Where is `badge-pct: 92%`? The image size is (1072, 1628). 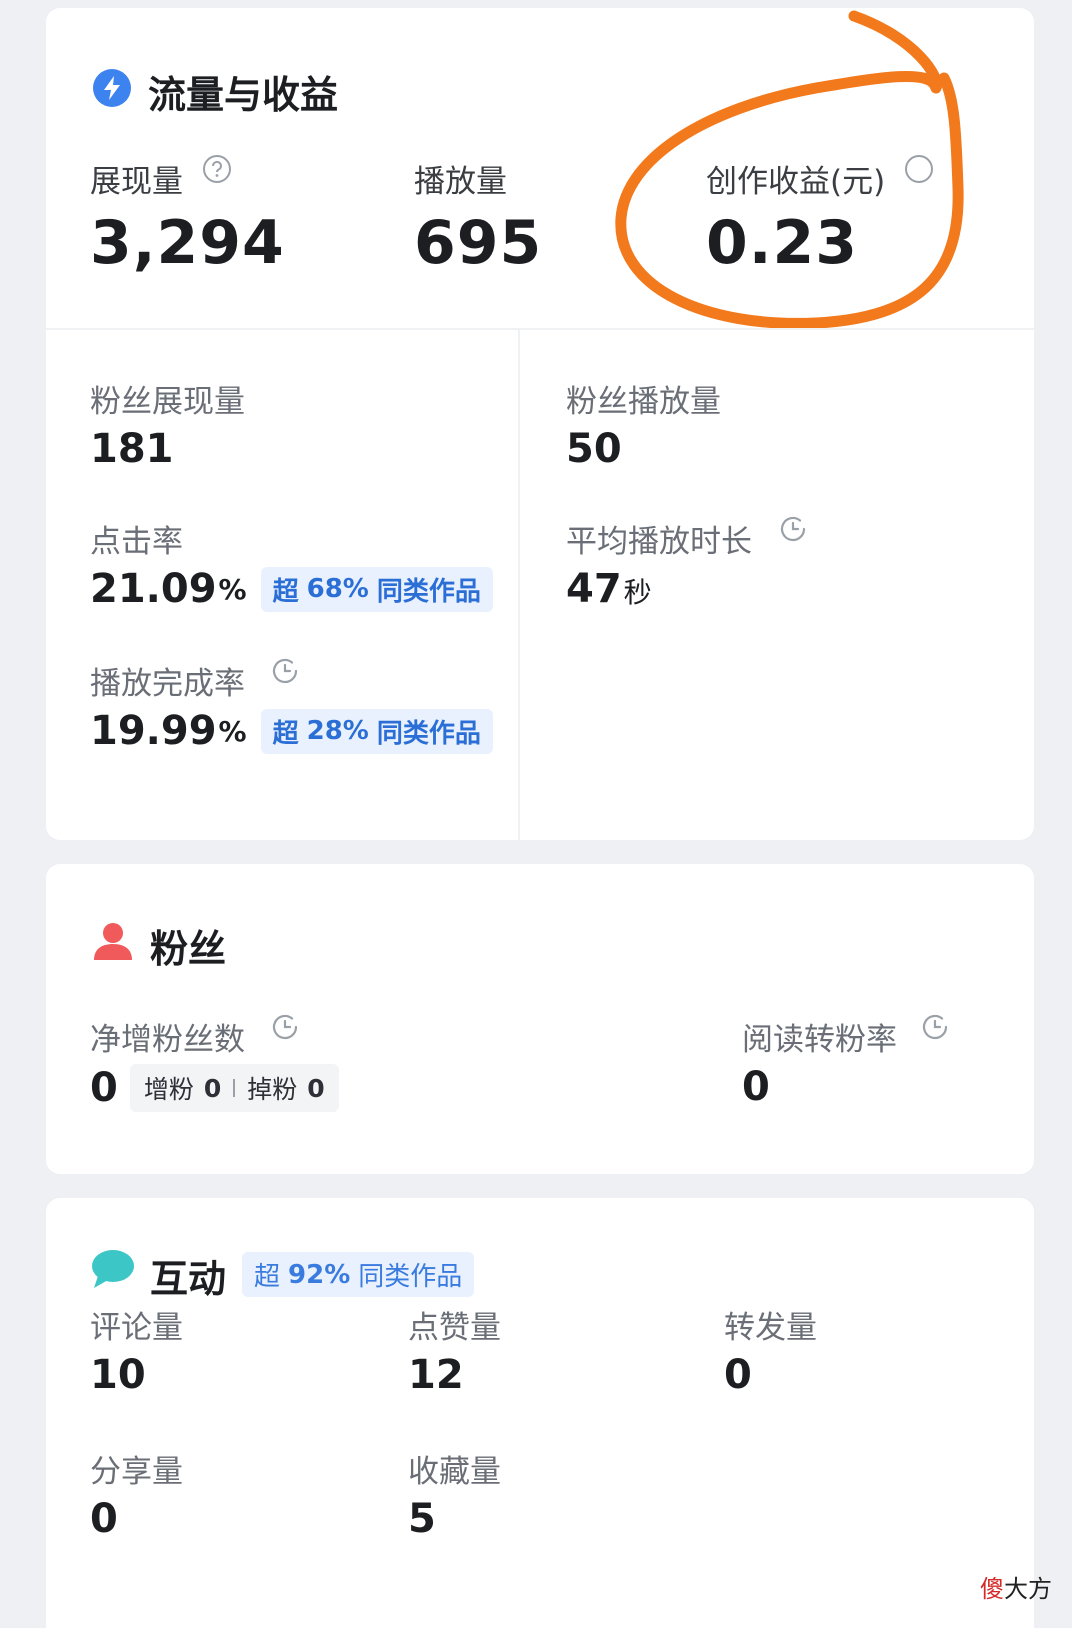
badge-pct: 92% is located at coordinates (319, 1274).